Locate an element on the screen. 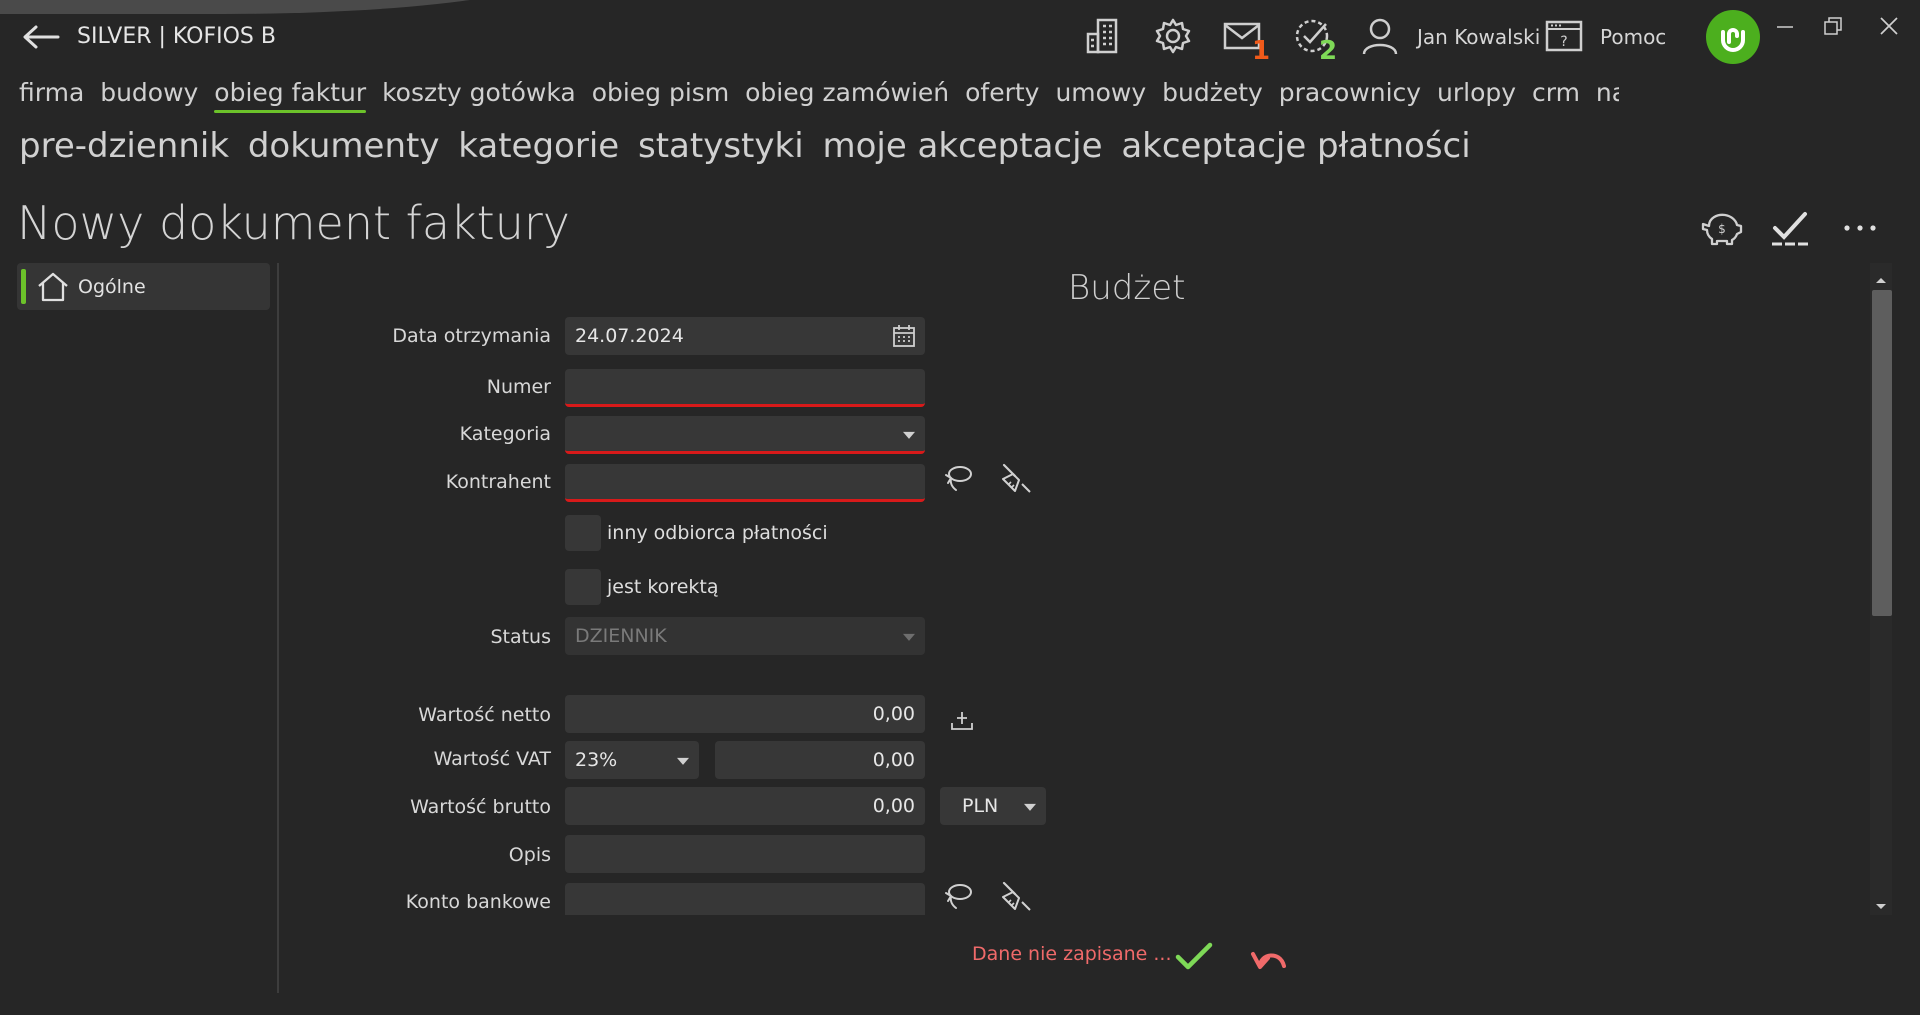  date-received-field: 24.07.2024 is located at coordinates (745, 336).